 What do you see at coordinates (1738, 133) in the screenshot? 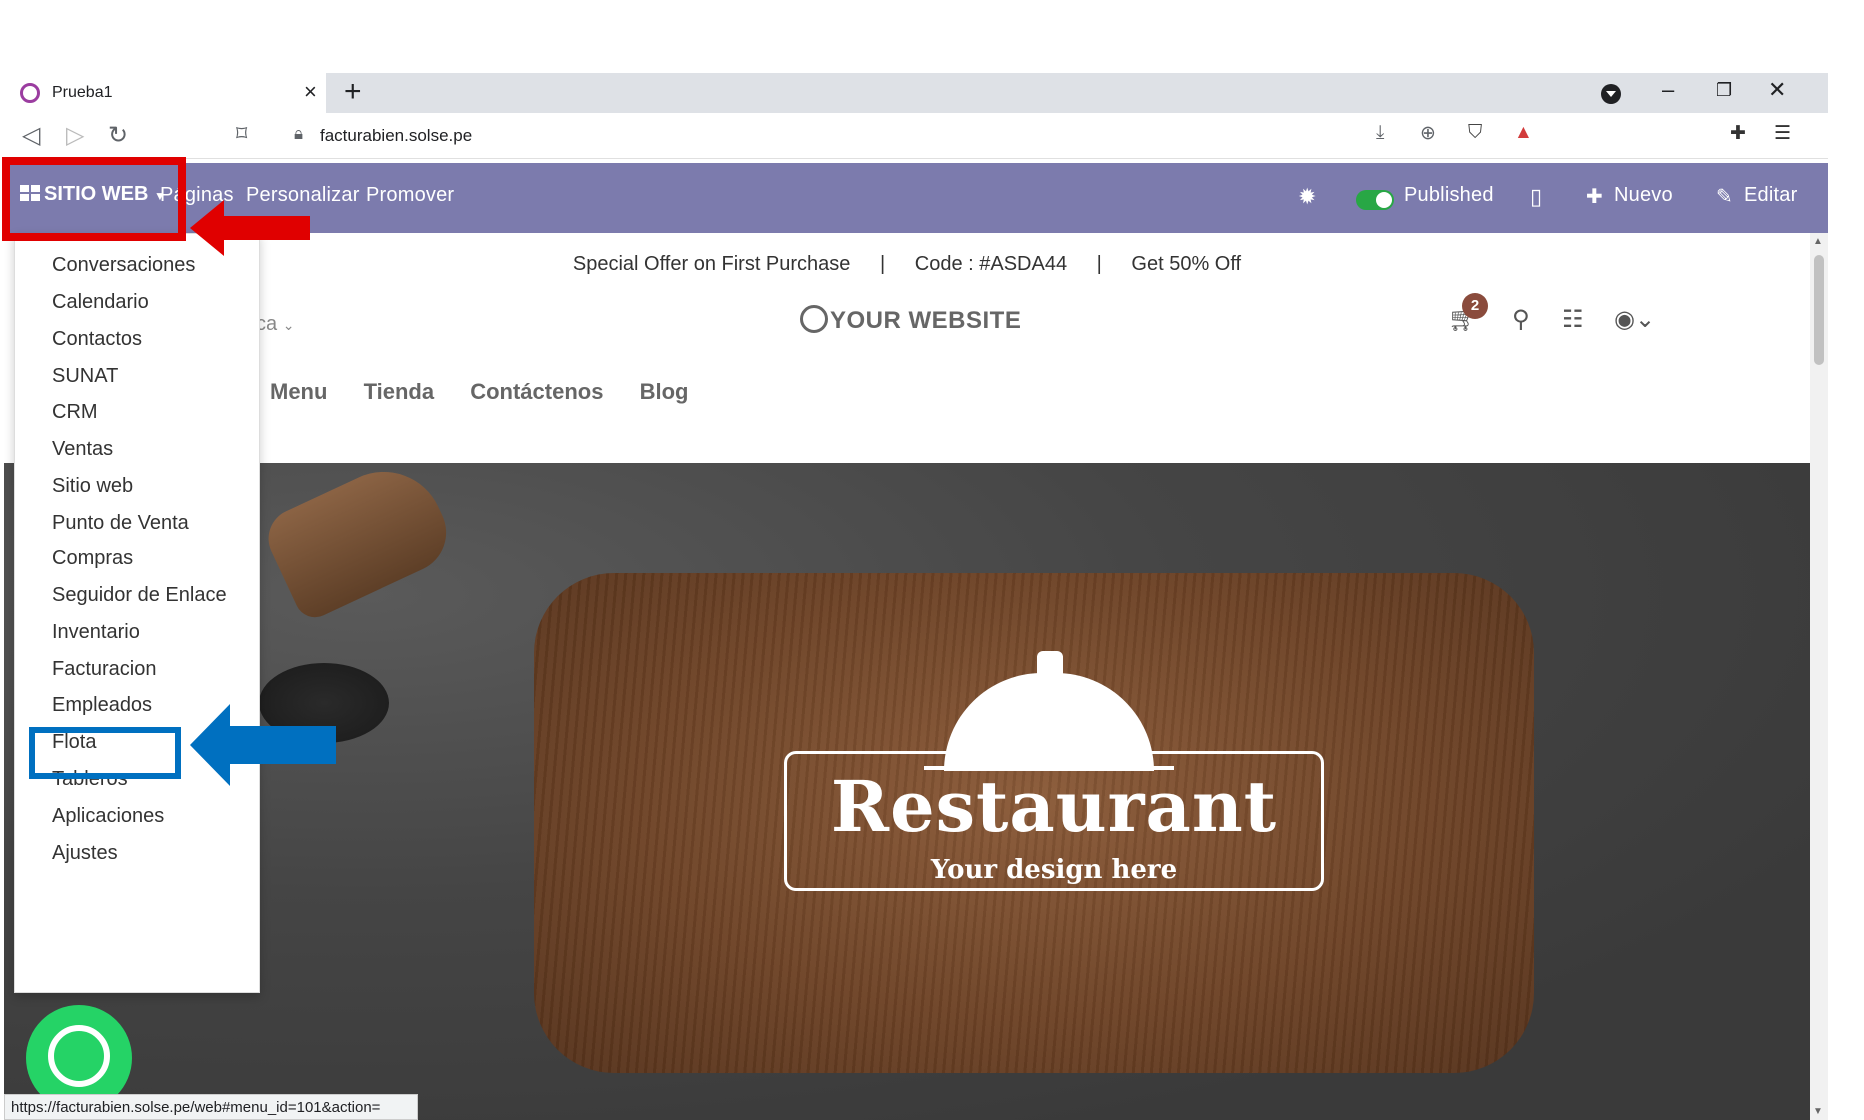
I see `extensions-icon: ✚` at bounding box center [1738, 133].